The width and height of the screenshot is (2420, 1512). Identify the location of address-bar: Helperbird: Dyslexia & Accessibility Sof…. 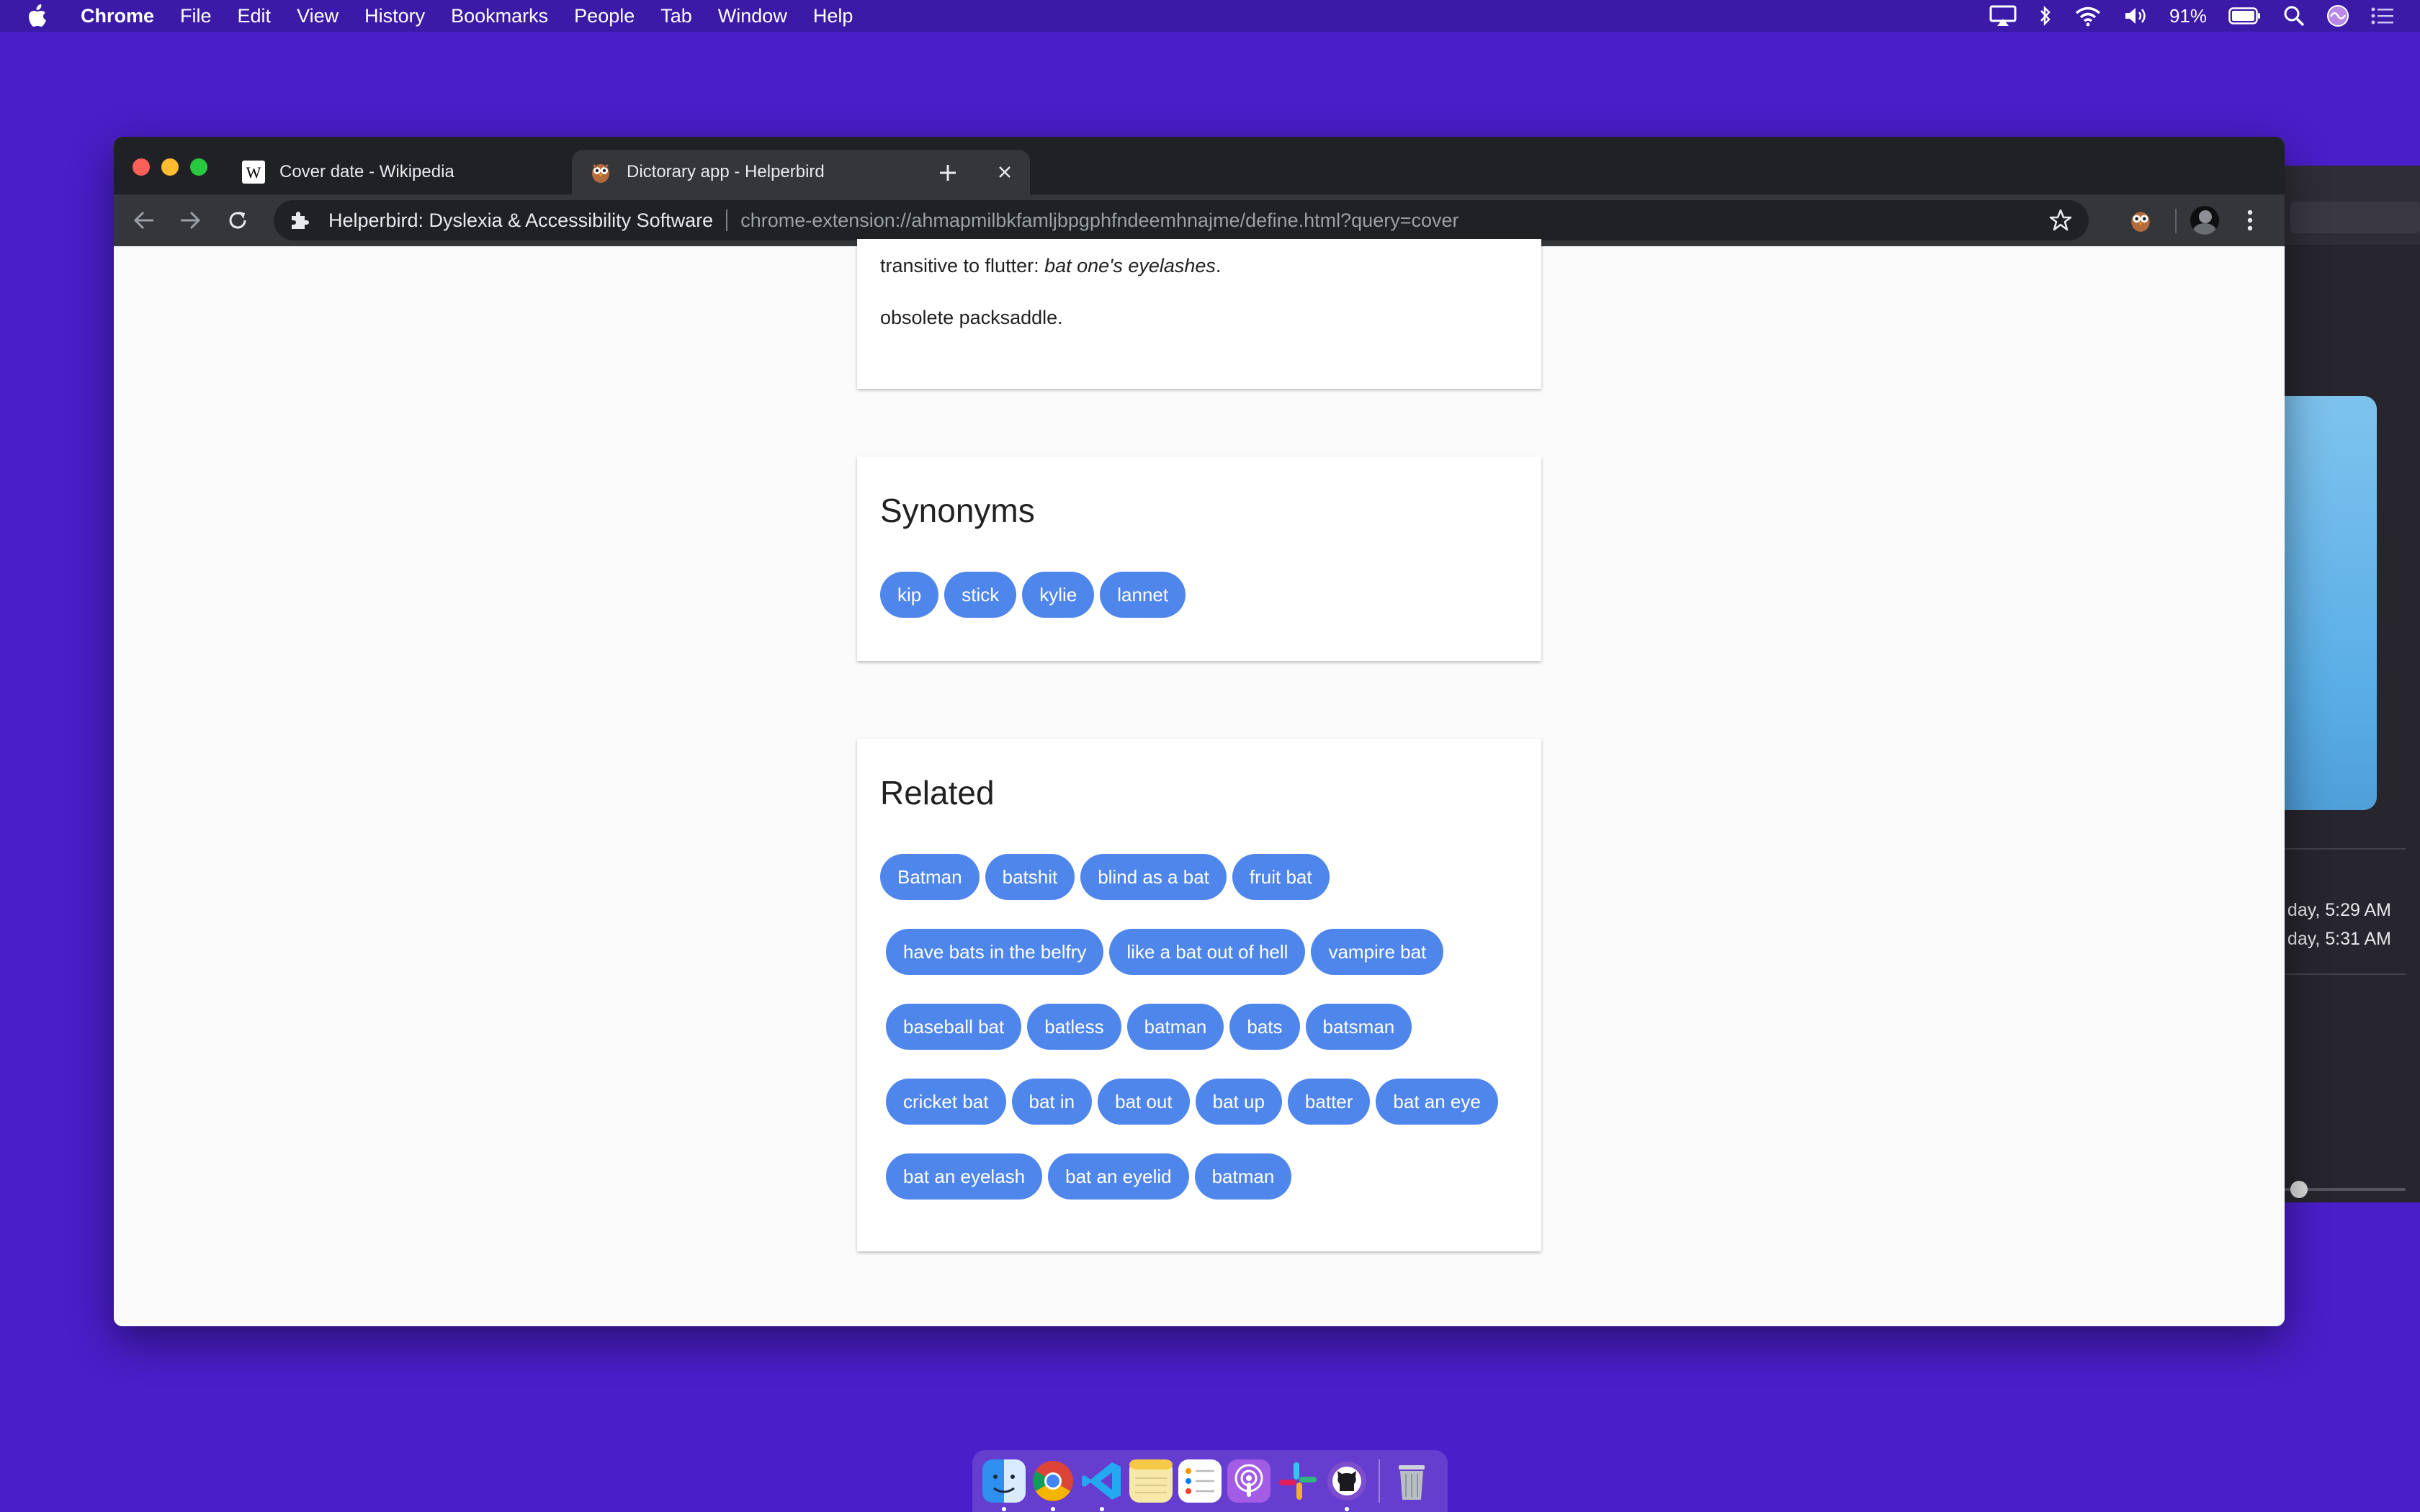
(1181, 220).